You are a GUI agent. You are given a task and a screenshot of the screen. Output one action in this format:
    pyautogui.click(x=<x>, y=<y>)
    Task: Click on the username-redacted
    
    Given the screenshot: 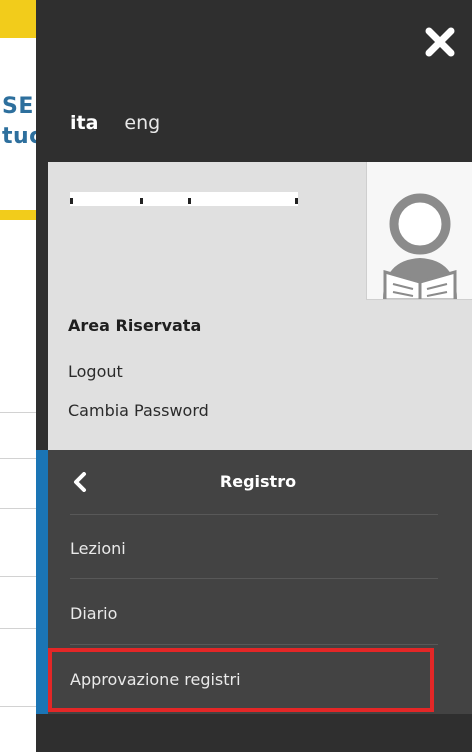 What is the action you would take?
    pyautogui.click(x=184, y=199)
    